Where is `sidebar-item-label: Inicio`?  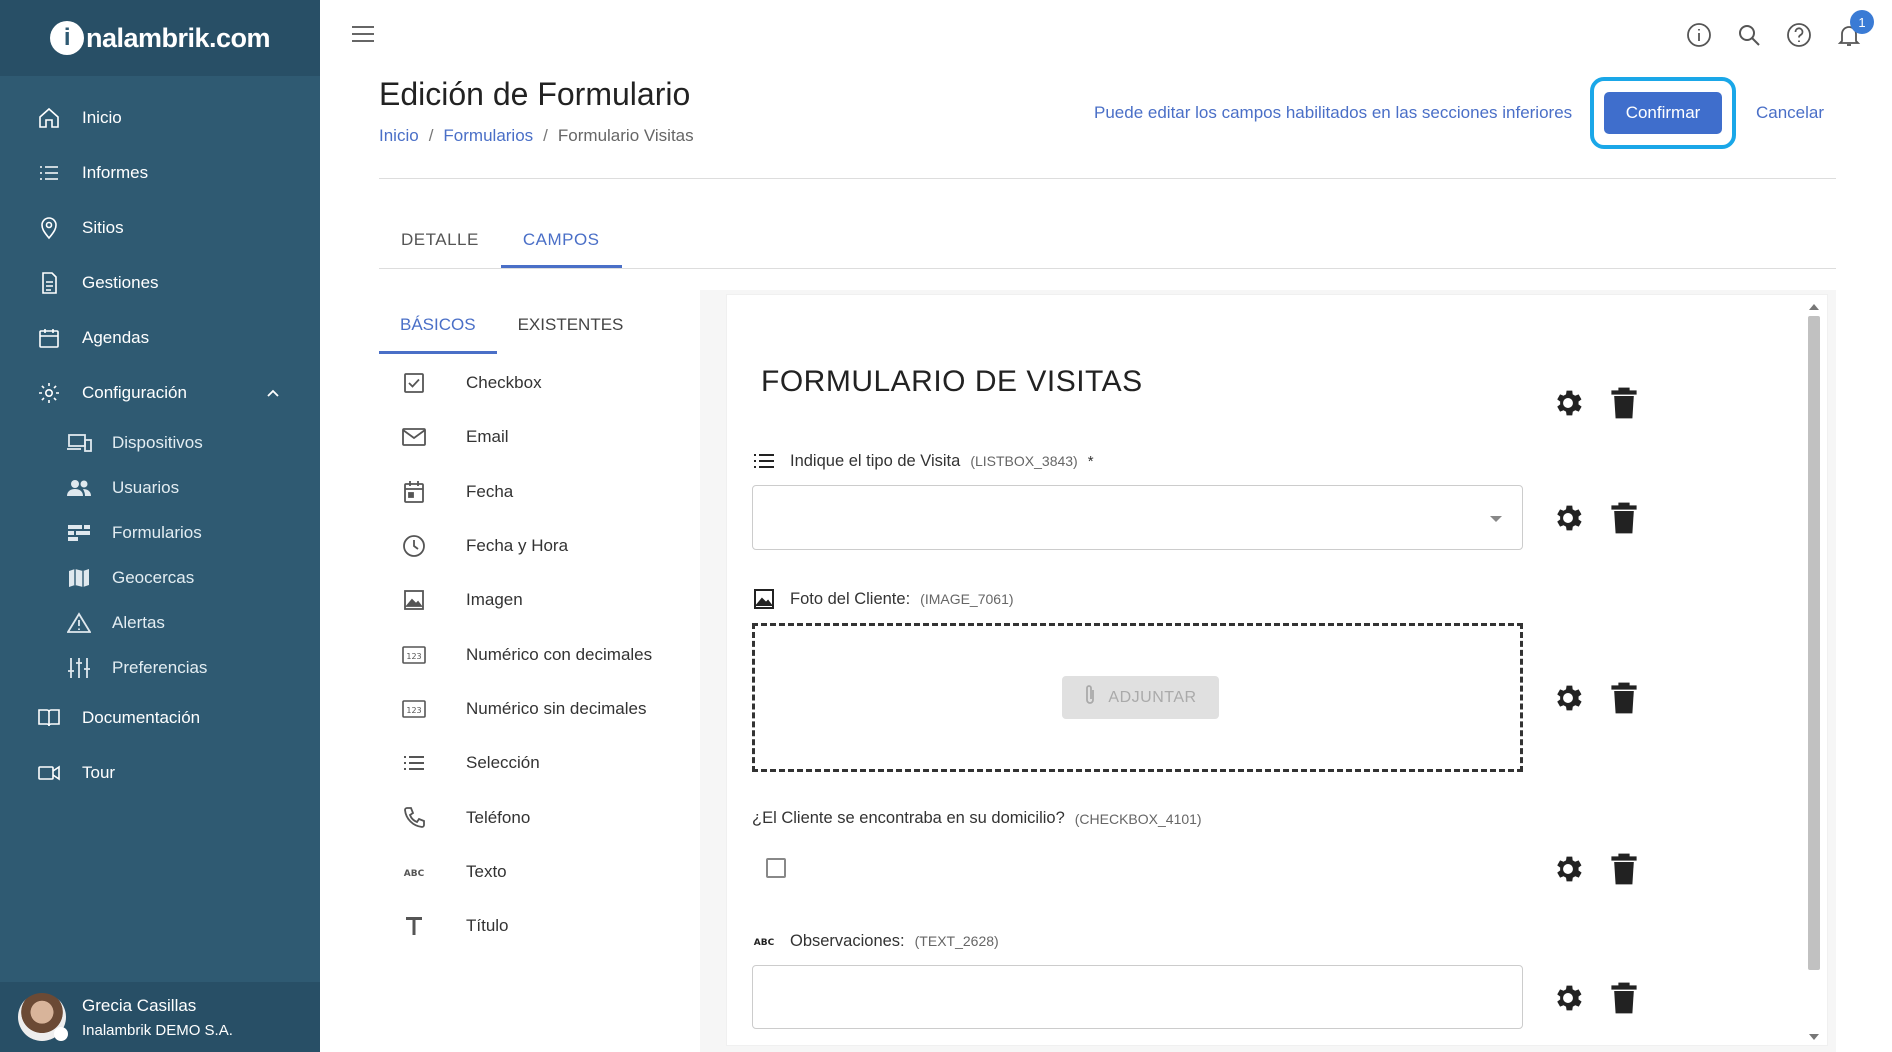 sidebar-item-label: Inicio is located at coordinates (102, 117).